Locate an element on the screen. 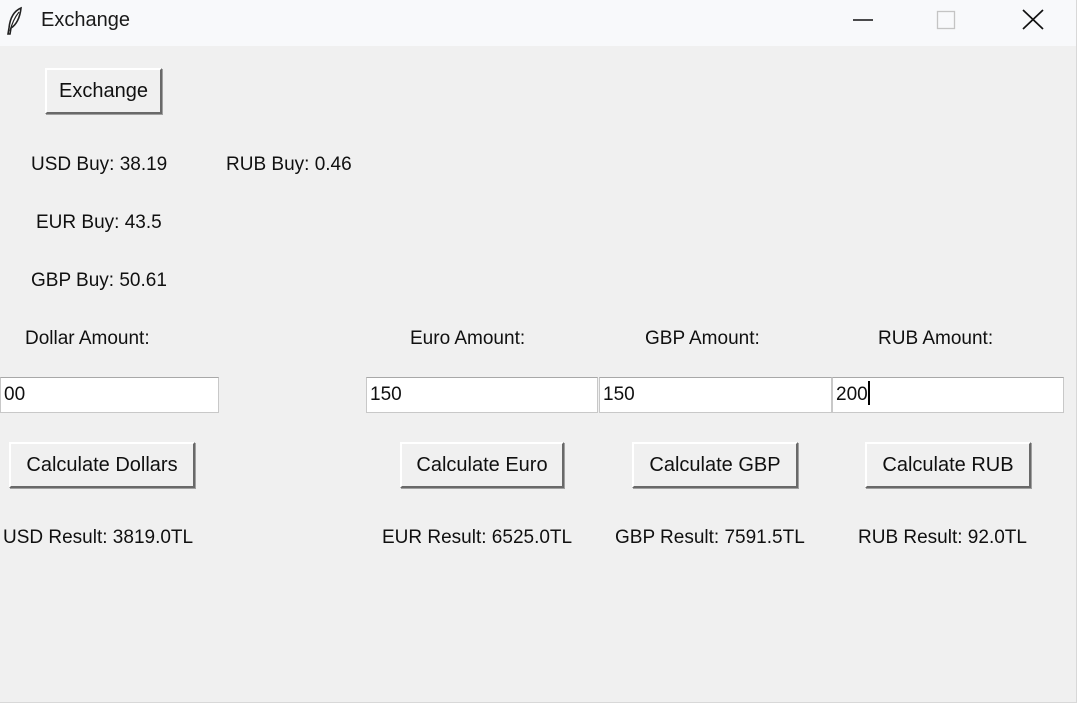 The height and width of the screenshot is (706, 1080). gbp-amount-label: GBP Amount: is located at coordinates (702, 338).